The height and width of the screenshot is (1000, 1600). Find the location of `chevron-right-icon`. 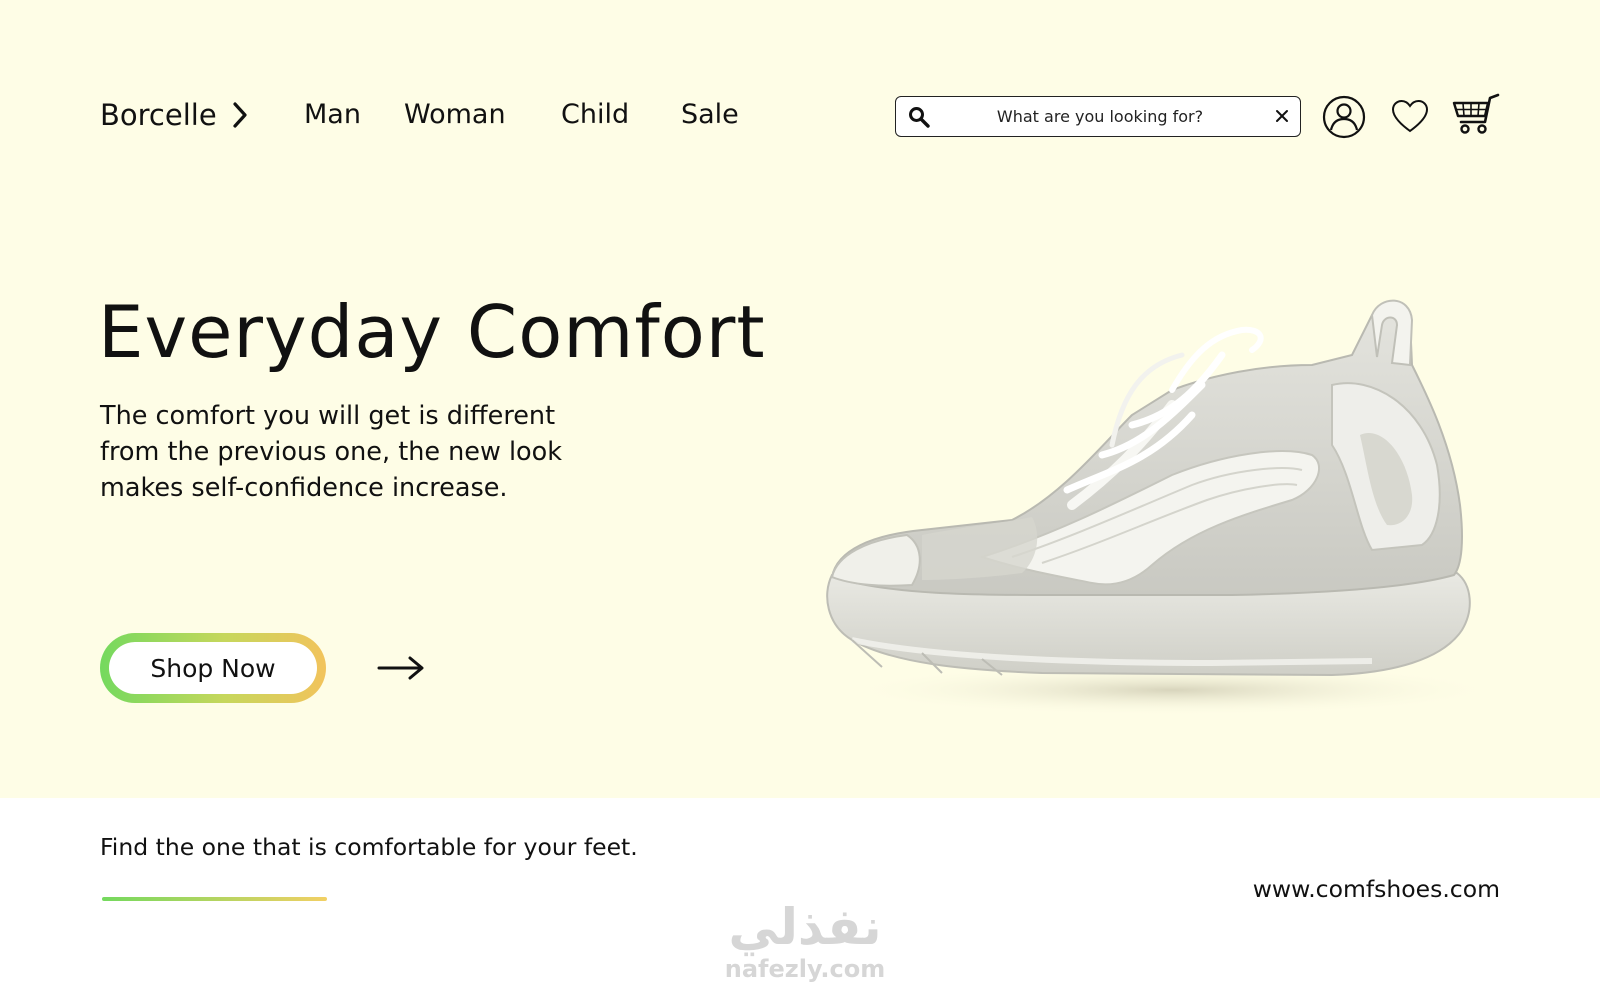

chevron-right-icon is located at coordinates (240, 115).